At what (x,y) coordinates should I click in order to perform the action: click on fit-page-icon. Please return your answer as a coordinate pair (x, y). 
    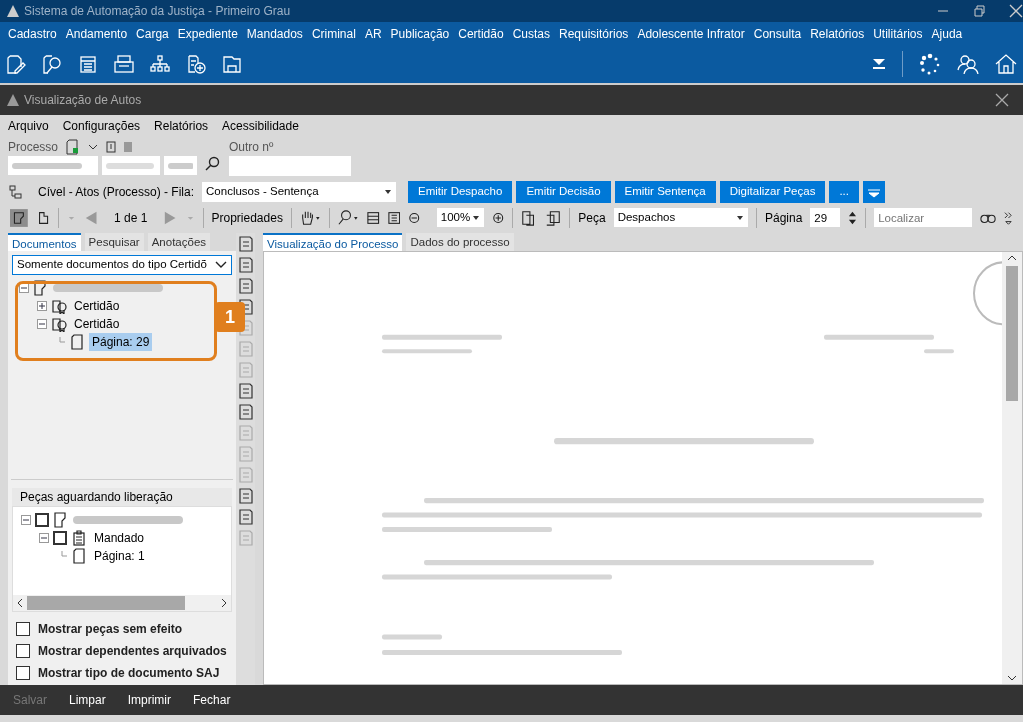
    Looking at the image, I should click on (394, 217).